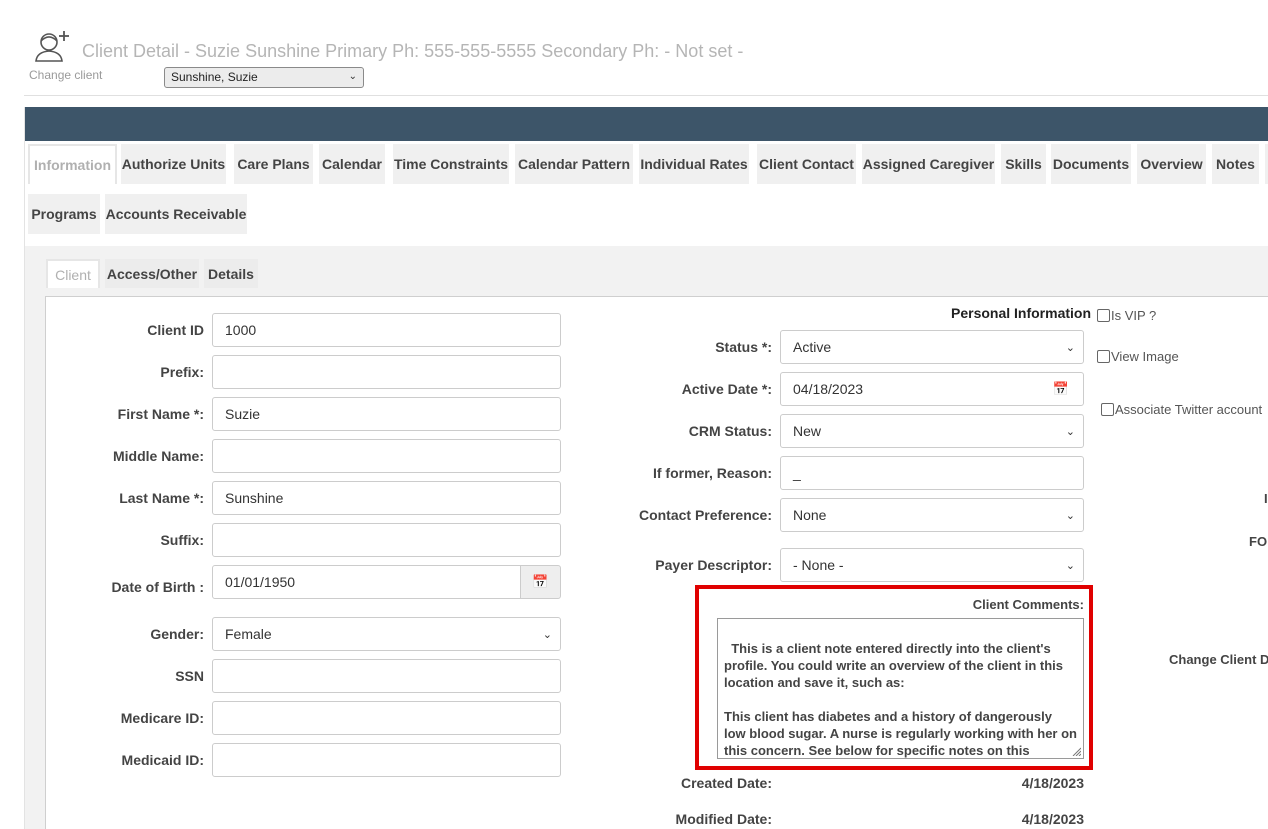 Image resolution: width=1268 pixels, height=829 pixels. I want to click on contact-preference-value: None, so click(810, 515).